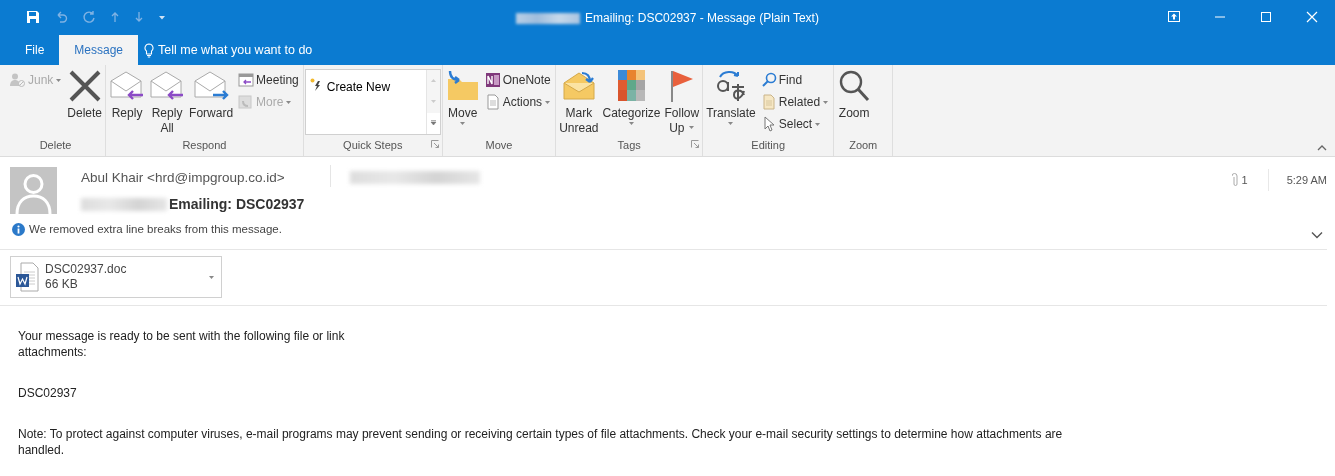 Image resolution: width=1335 pixels, height=476 pixels. Describe the element at coordinates (33, 16) in the screenshot. I see `save-icon` at that location.